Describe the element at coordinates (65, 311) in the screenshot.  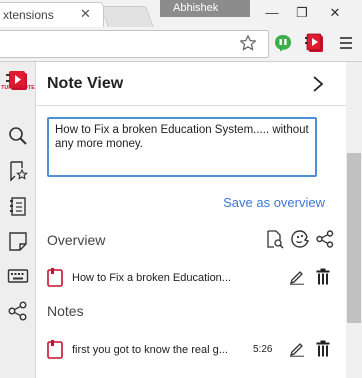
I see `notes-heading: Notes` at that location.